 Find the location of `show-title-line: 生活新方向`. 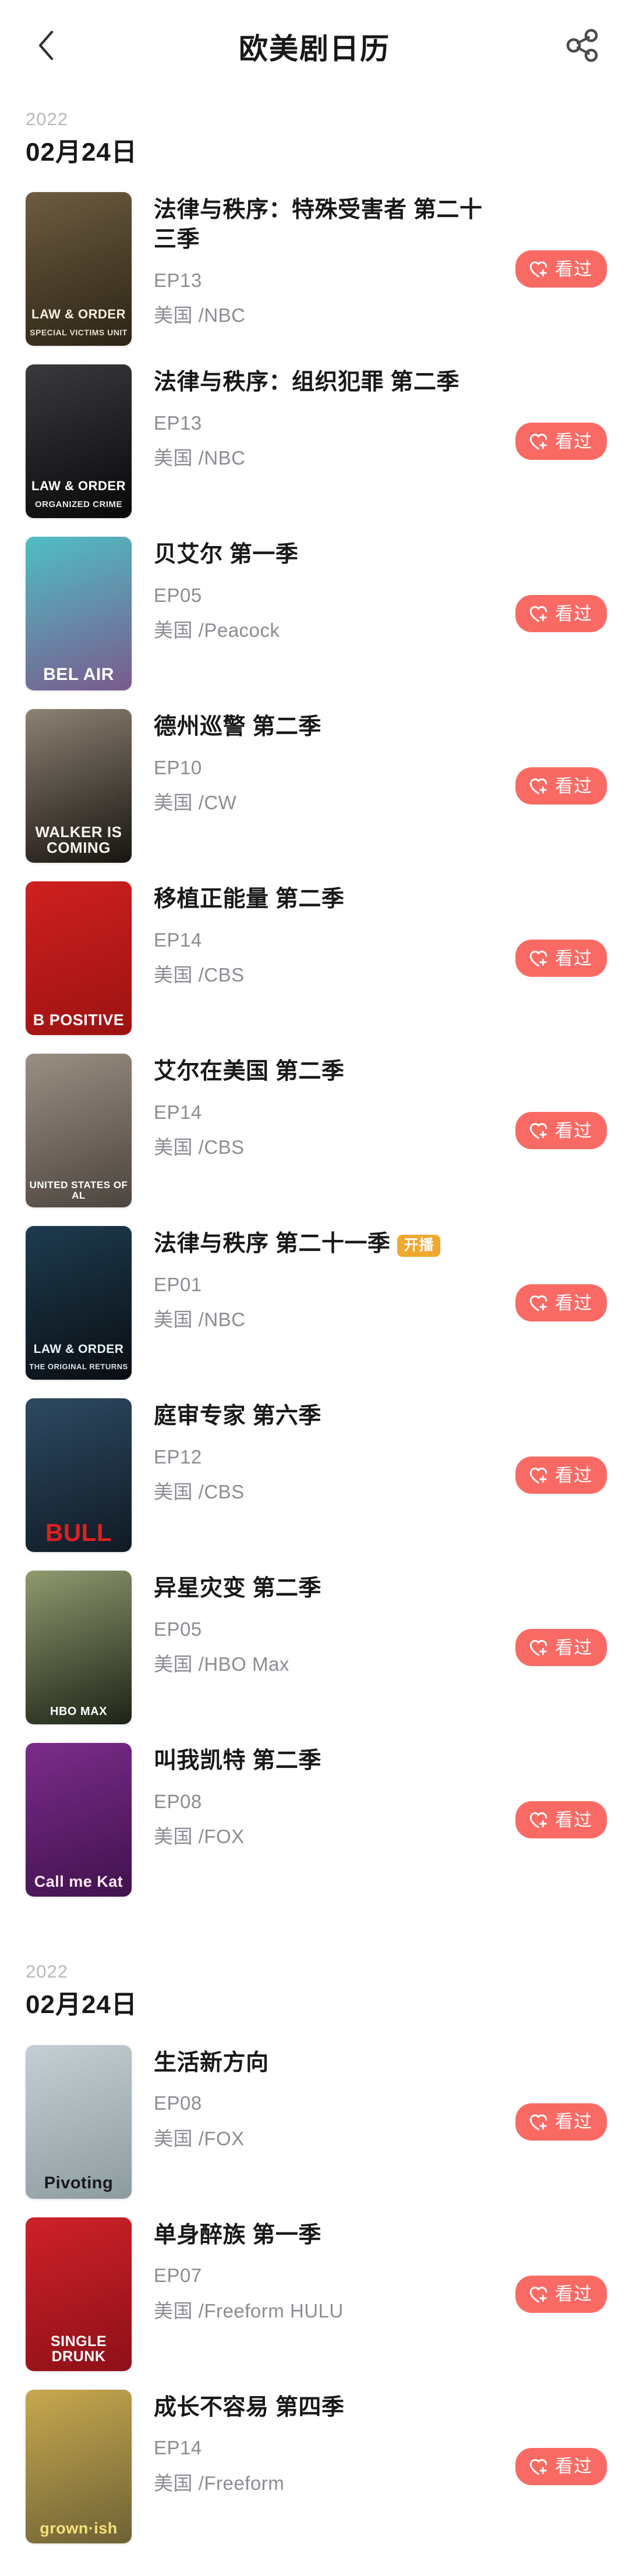

show-title-line: 生活新方向 is located at coordinates (329, 2063).